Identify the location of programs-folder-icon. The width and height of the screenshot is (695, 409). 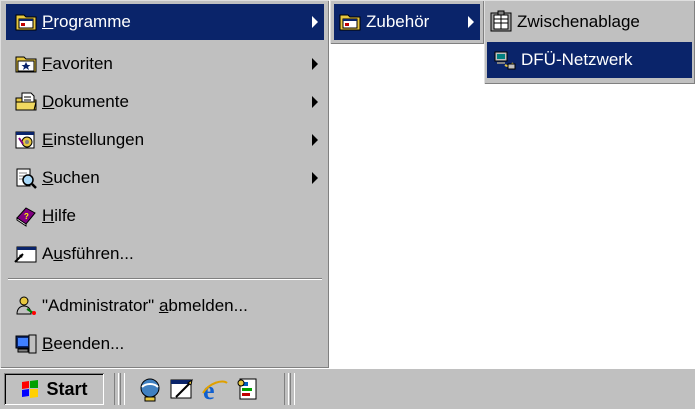
(26, 22).